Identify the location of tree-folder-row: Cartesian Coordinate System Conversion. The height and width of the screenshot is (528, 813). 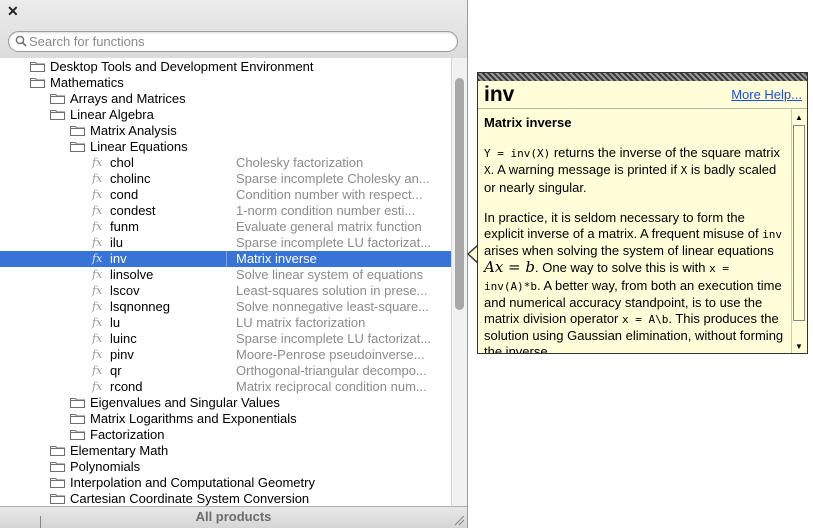
(225, 498).